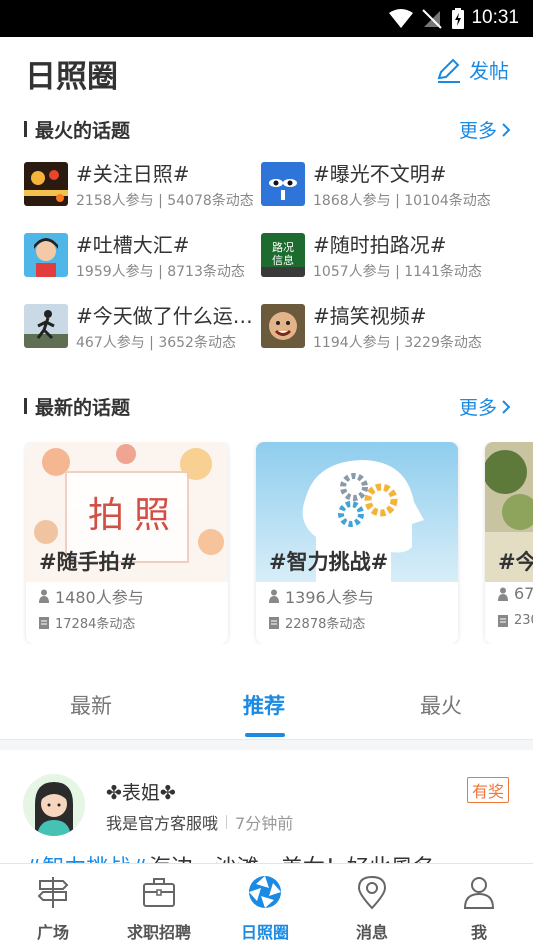 This screenshot has width=533, height=947. Describe the element at coordinates (402, 201) in the screenshot. I see `topic-stats: 1868人参与 | 10104条动态` at that location.